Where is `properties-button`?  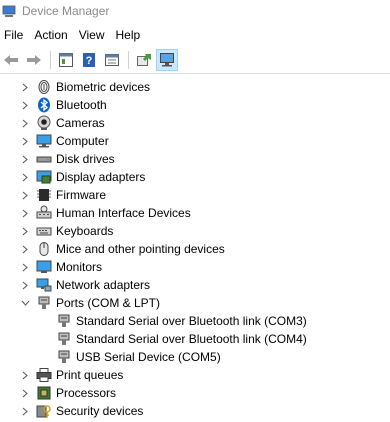 properties-button is located at coordinates (66, 60).